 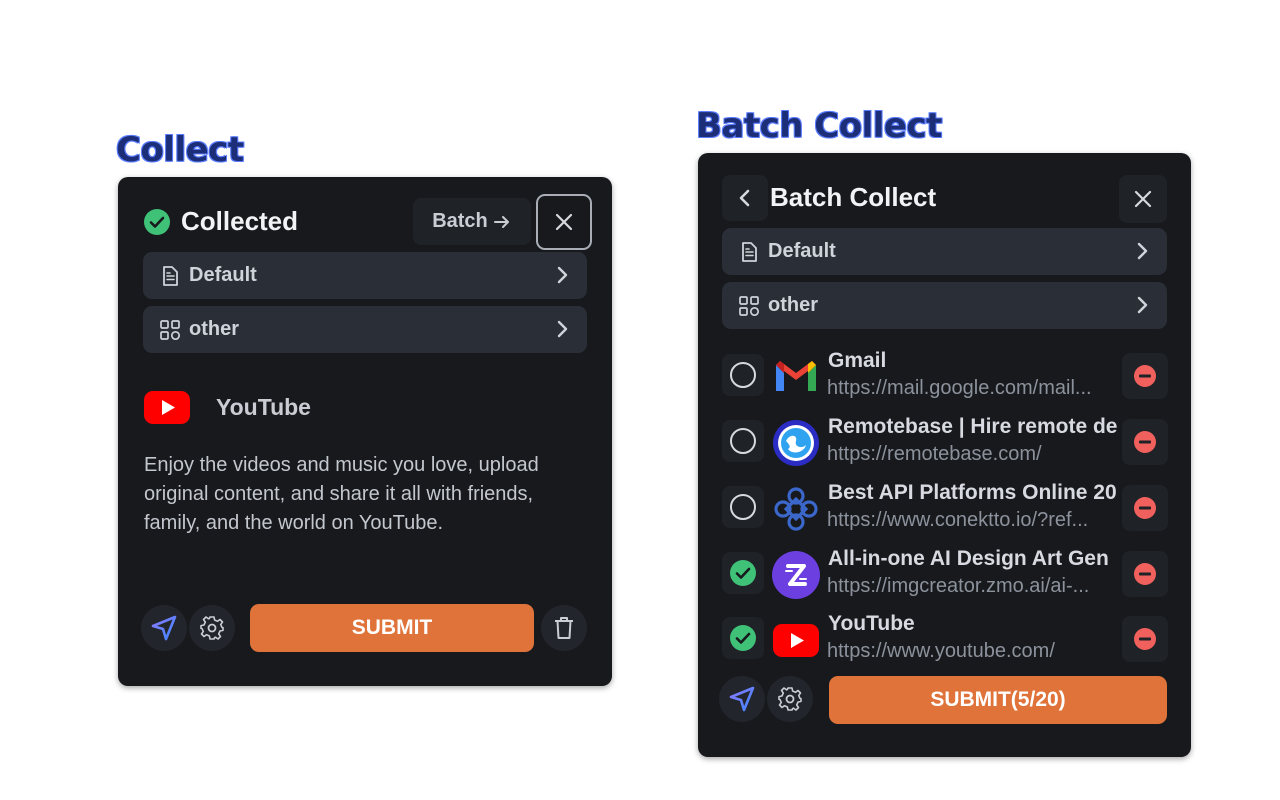 What do you see at coordinates (973, 426) in the screenshot?
I see `item-title: Remotebase | Hire remote de` at bounding box center [973, 426].